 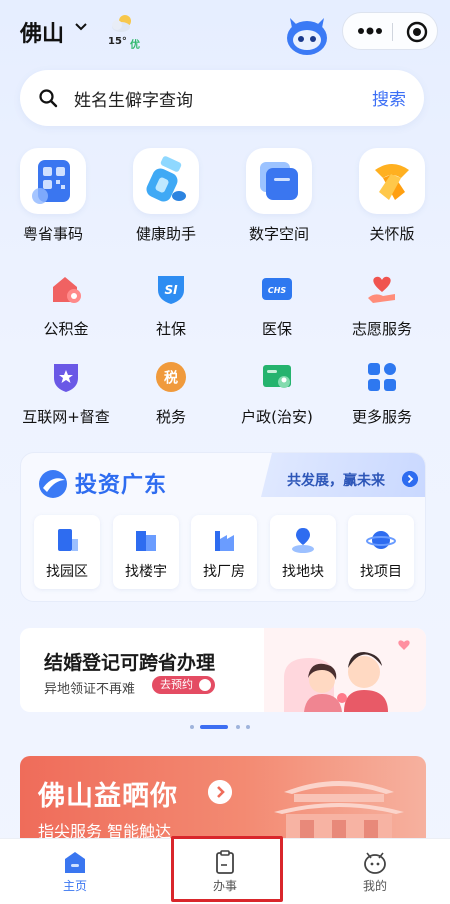 What do you see at coordinates (74, 886) in the screenshot?
I see `tab-label: 主页` at bounding box center [74, 886].